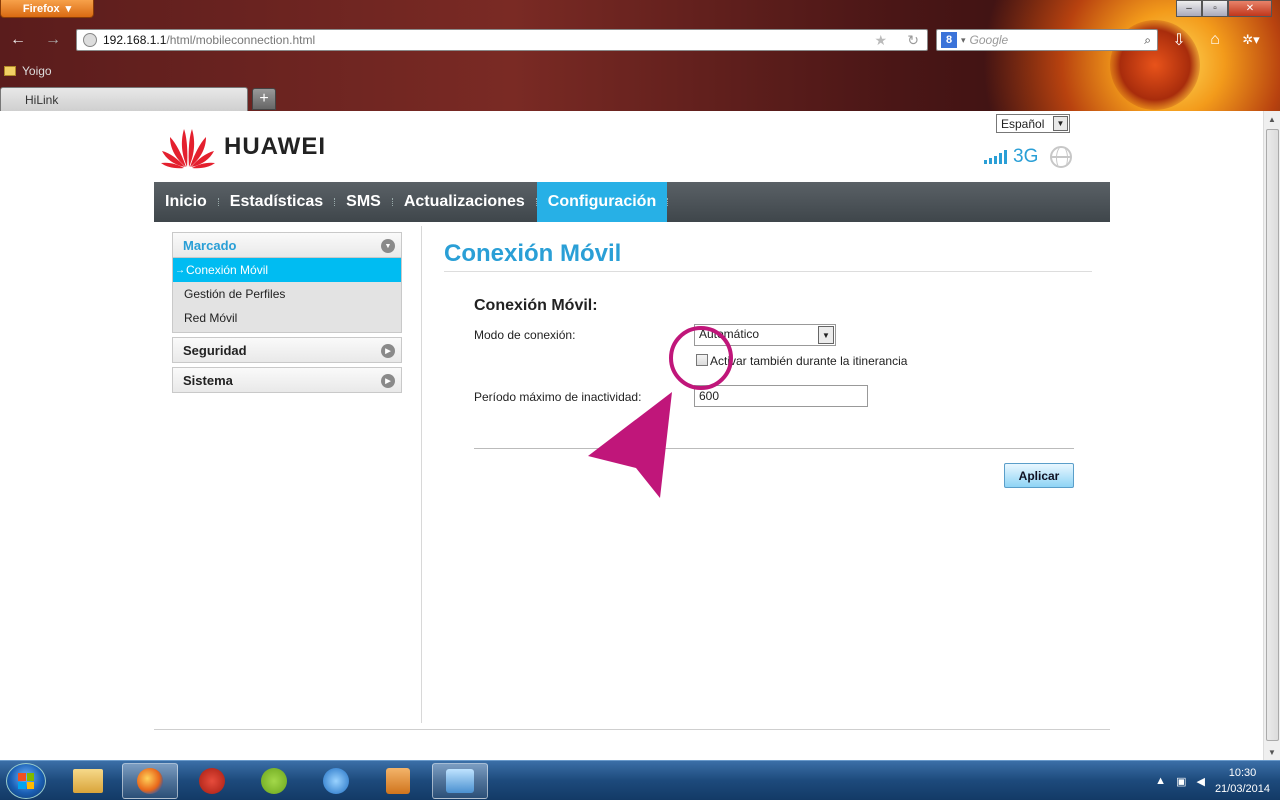 This screenshot has width=1280, height=800. I want to click on page-footer-line, so click(632, 729).